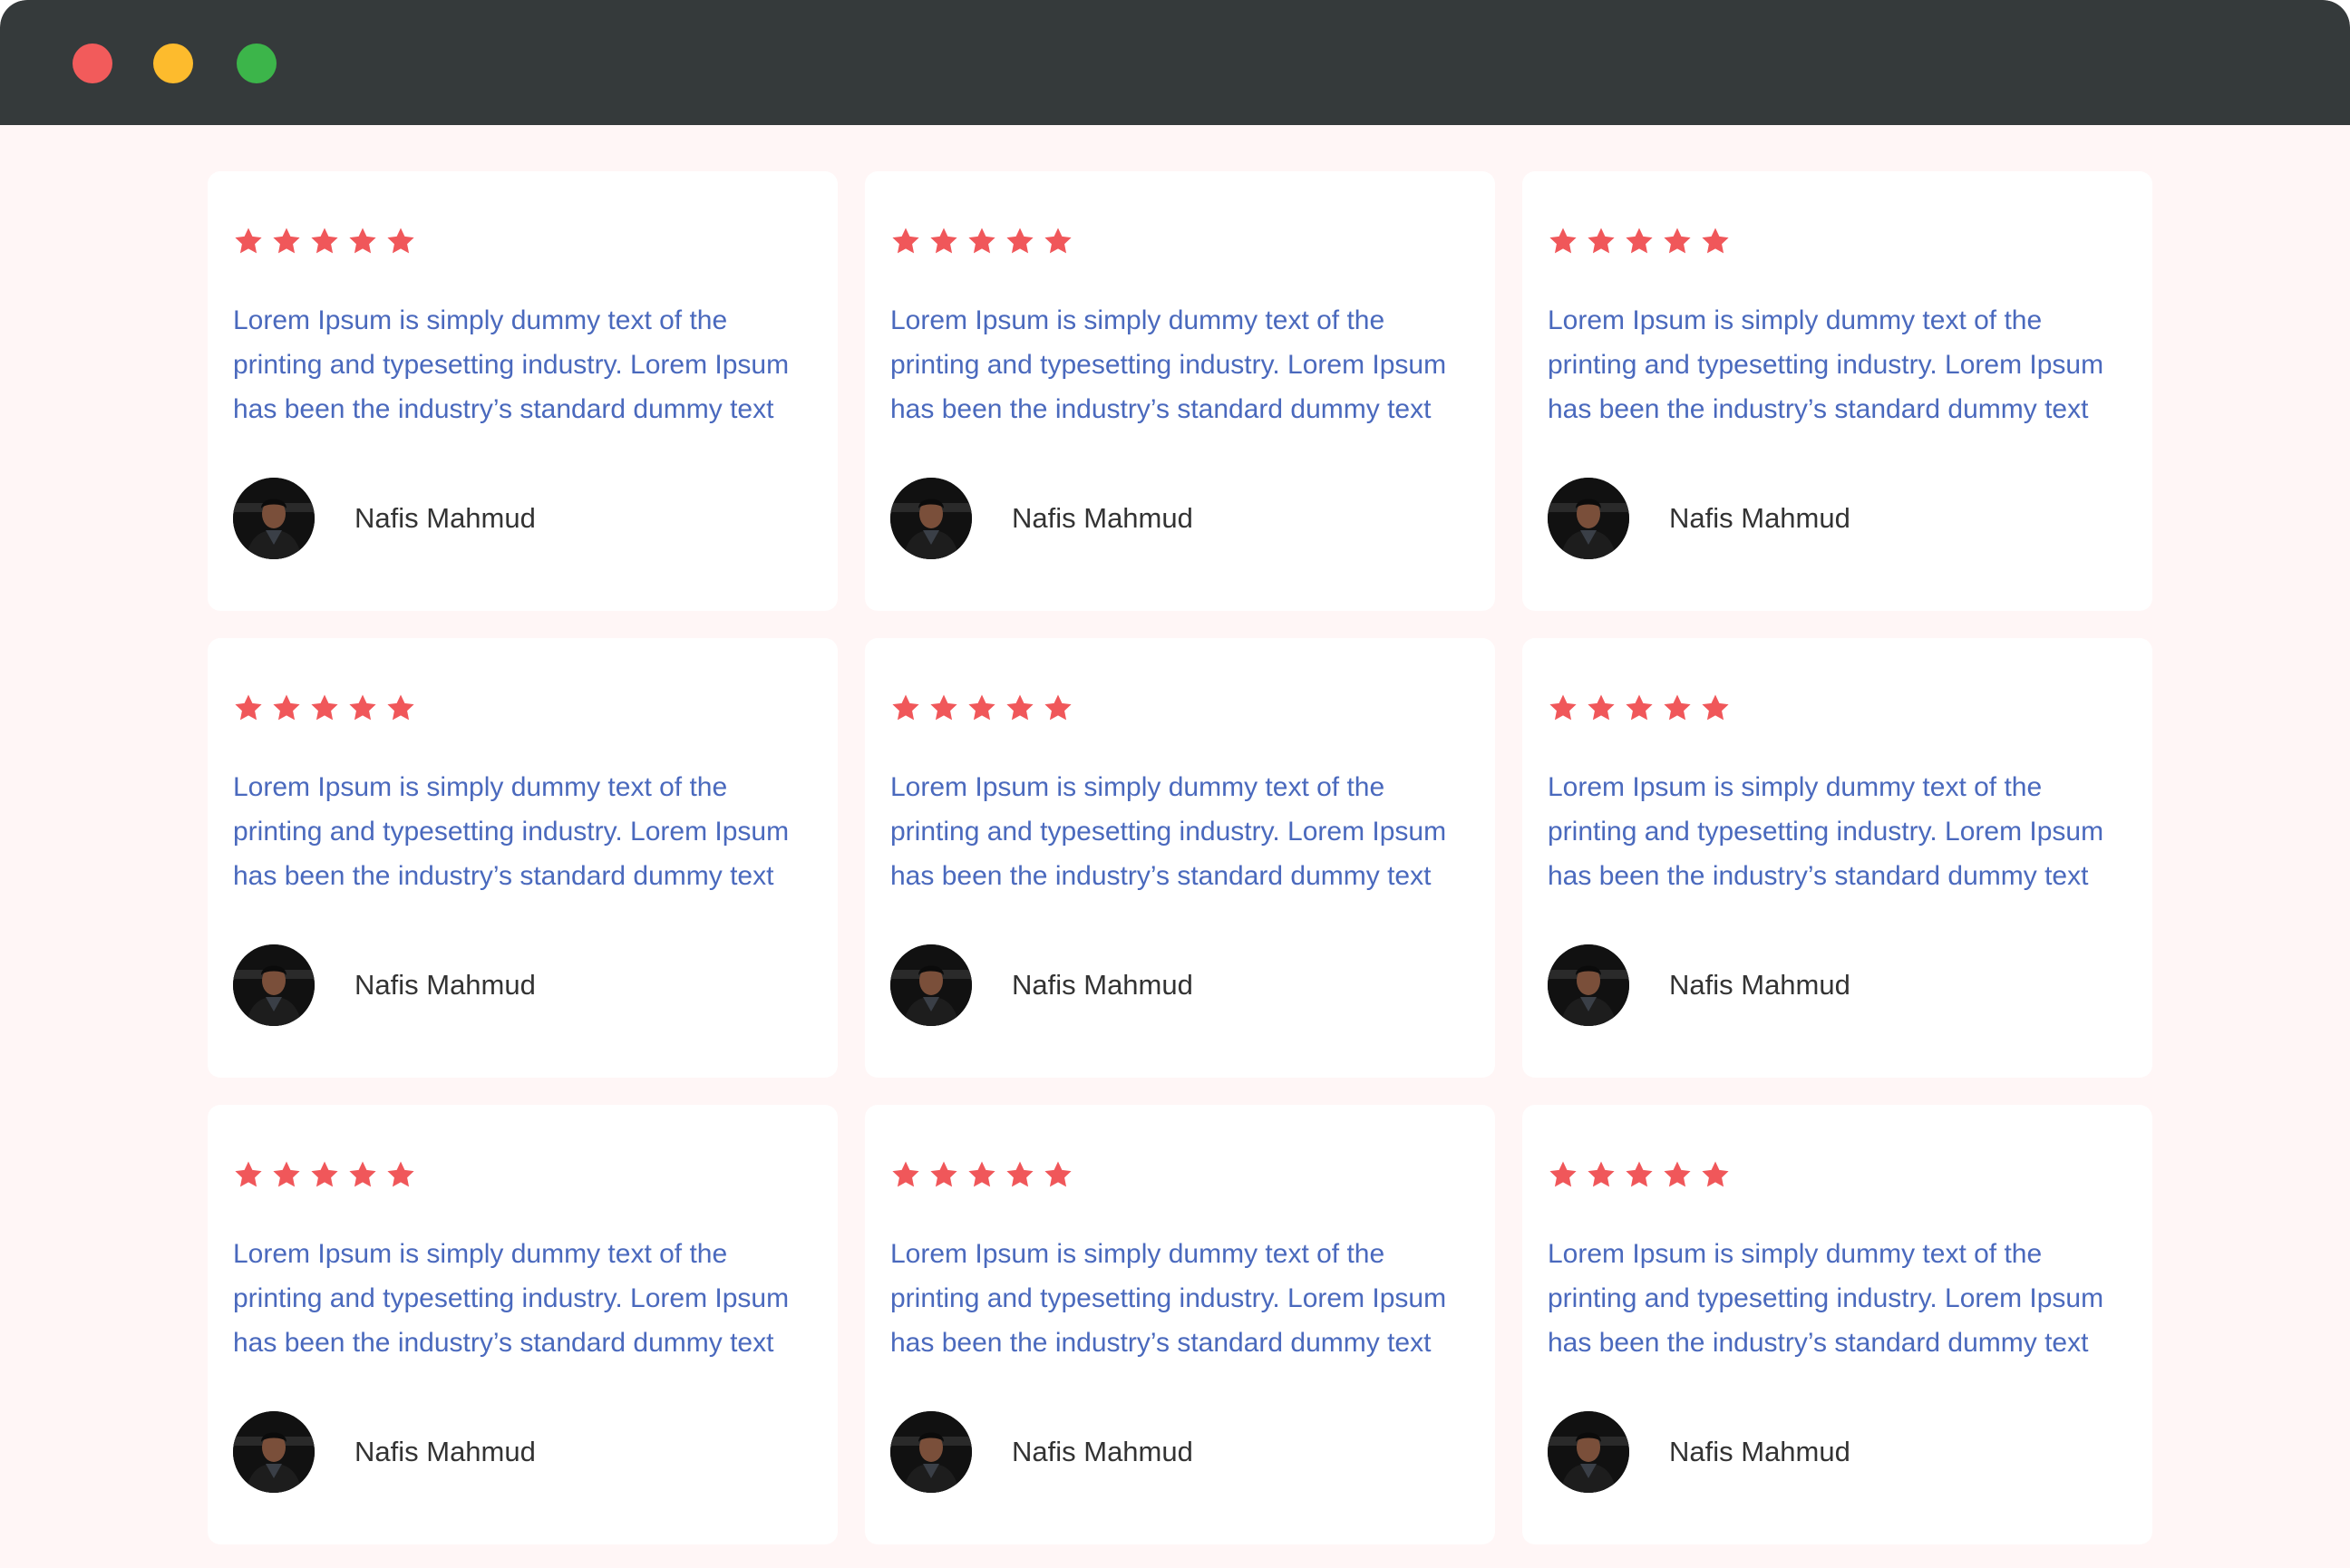 Image resolution: width=2350 pixels, height=1568 pixels. I want to click on maximize-window-button, so click(257, 64).